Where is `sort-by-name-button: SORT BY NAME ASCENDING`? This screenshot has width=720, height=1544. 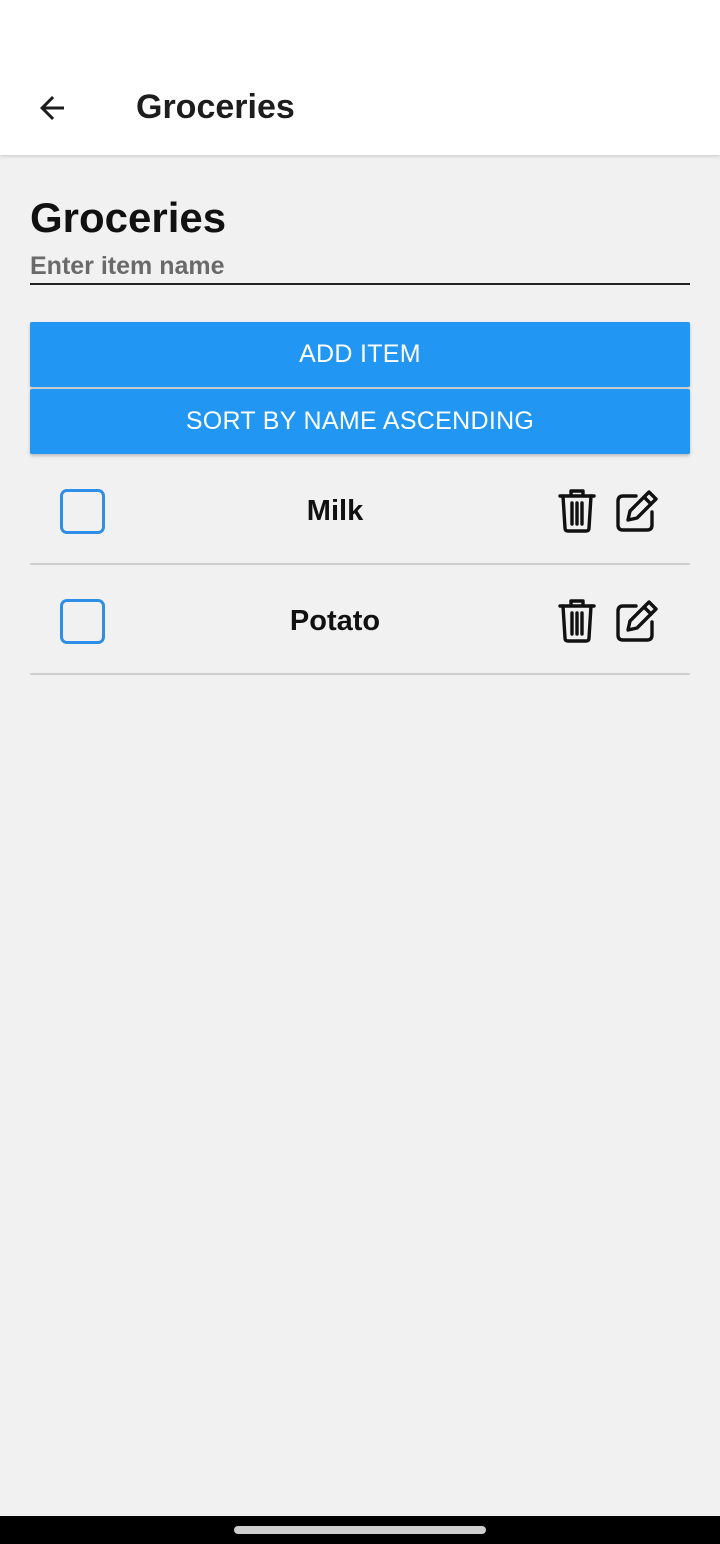
sort-by-name-button: SORT BY NAME ASCENDING is located at coordinates (360, 421).